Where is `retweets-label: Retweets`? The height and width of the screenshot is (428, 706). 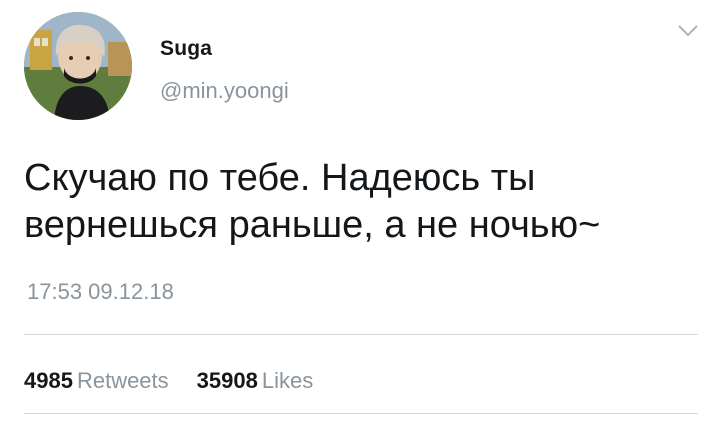 retweets-label: Retweets is located at coordinates (122, 380).